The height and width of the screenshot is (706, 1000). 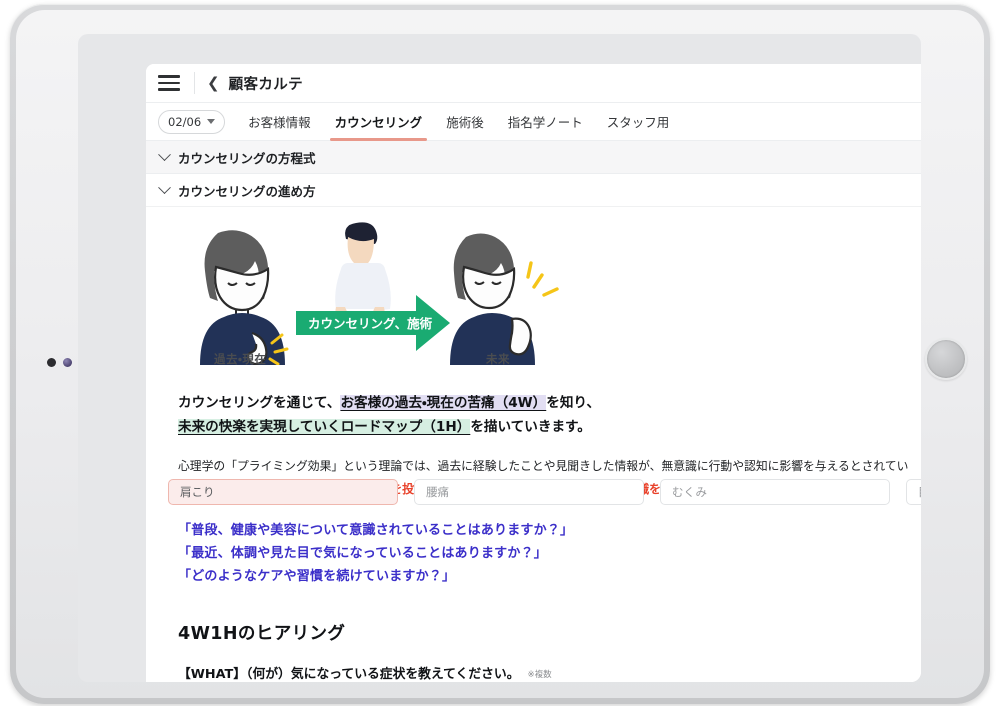 What do you see at coordinates (545, 122) in the screenshot?
I see `tab-nomination-note: 指名学ノート` at bounding box center [545, 122].